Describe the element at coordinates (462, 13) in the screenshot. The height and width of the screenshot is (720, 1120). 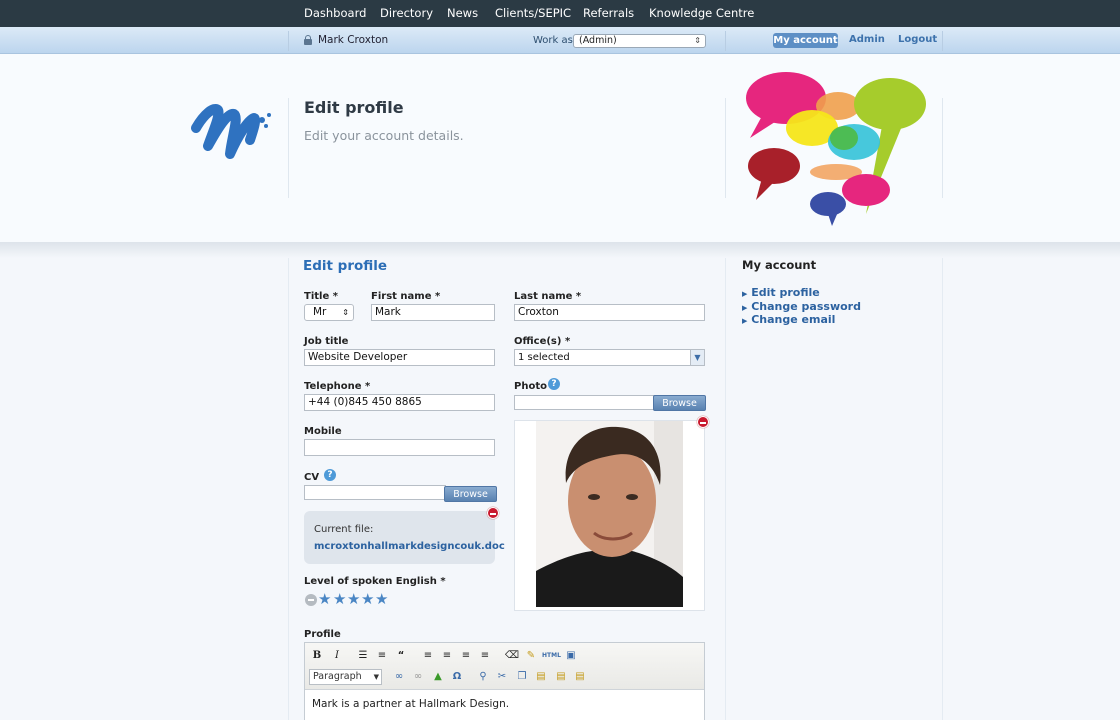
I see `nav-news: News` at that location.